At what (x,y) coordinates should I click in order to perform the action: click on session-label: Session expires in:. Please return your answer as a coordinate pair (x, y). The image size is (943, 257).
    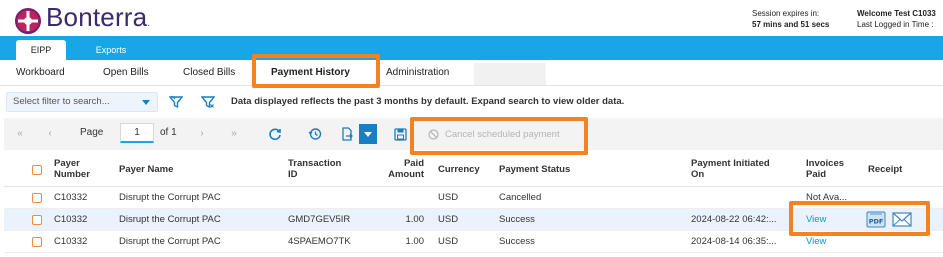
    Looking at the image, I should click on (786, 13).